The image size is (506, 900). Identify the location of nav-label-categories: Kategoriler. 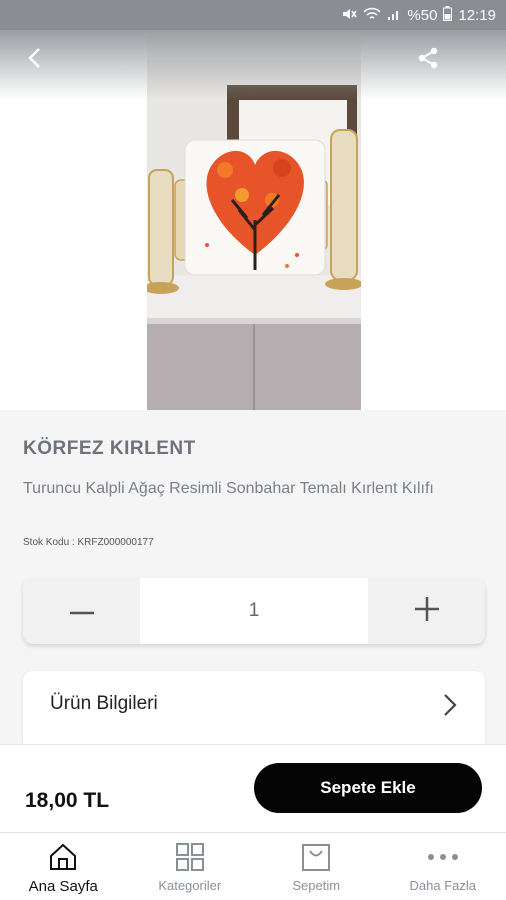
(190, 885).